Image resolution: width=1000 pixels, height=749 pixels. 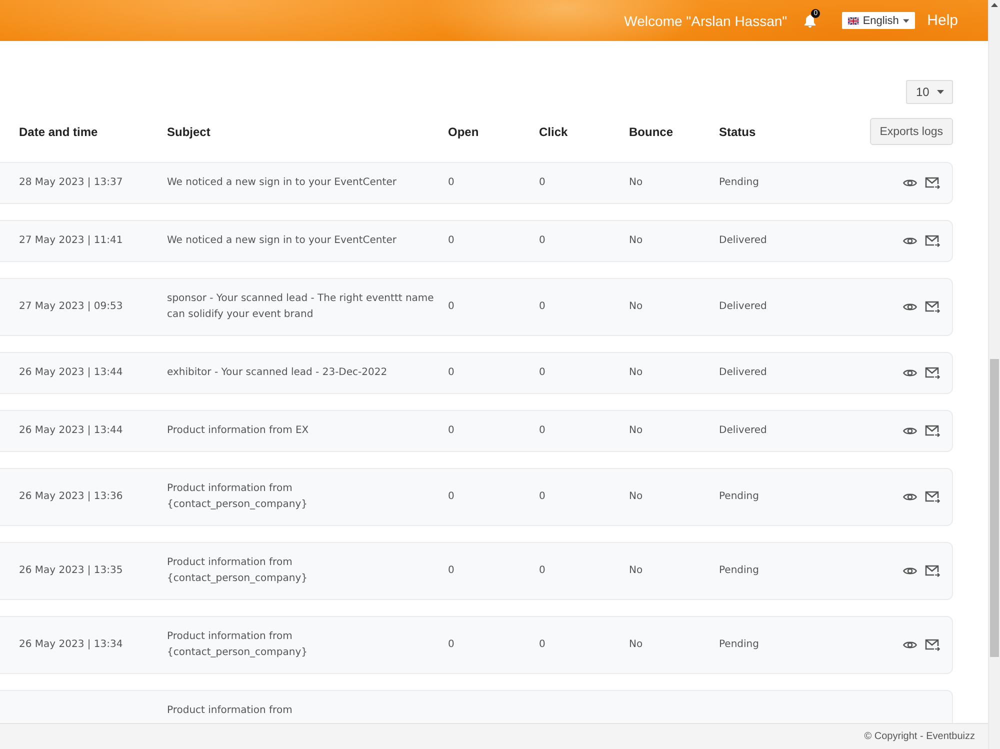 What do you see at coordinates (464, 131) in the screenshot?
I see `column-header: Open` at bounding box center [464, 131].